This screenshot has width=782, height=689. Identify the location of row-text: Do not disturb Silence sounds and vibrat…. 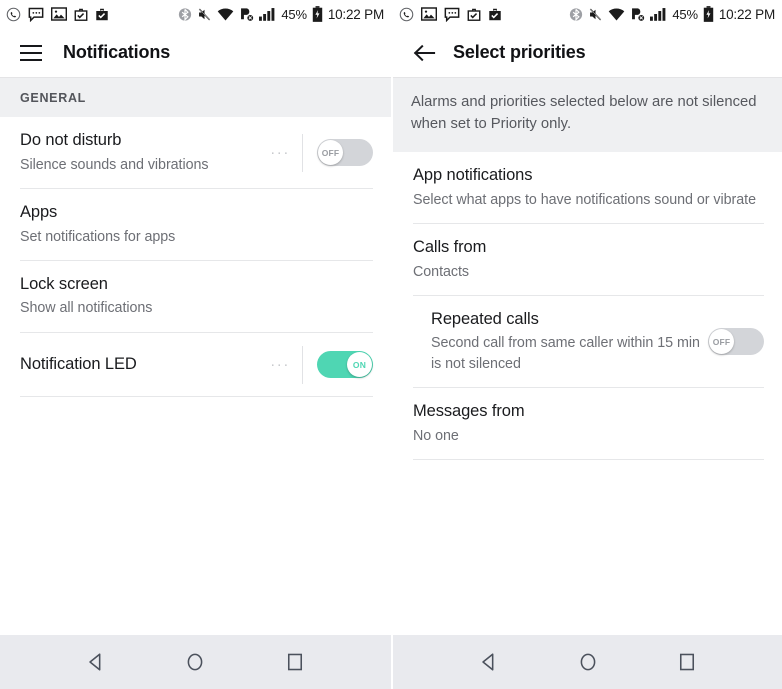
(142, 153).